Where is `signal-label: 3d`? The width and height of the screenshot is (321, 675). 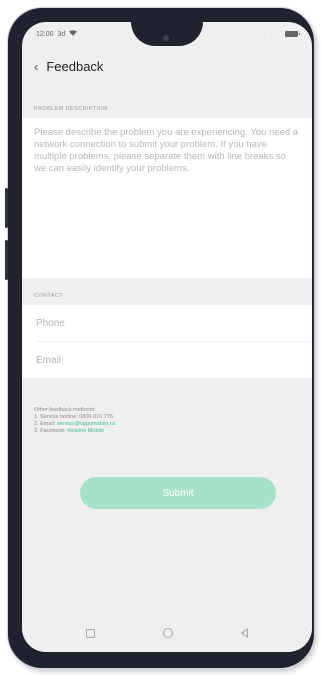 signal-label: 3d is located at coordinates (61, 34).